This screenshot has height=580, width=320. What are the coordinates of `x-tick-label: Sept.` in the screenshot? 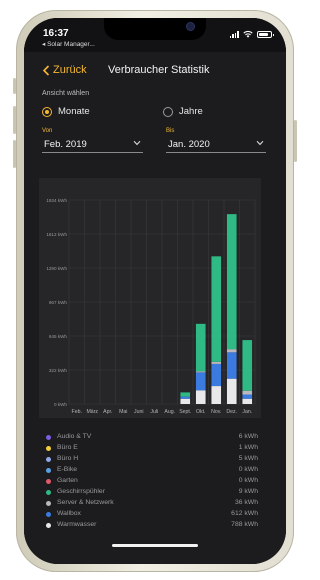 It's located at (185, 412).